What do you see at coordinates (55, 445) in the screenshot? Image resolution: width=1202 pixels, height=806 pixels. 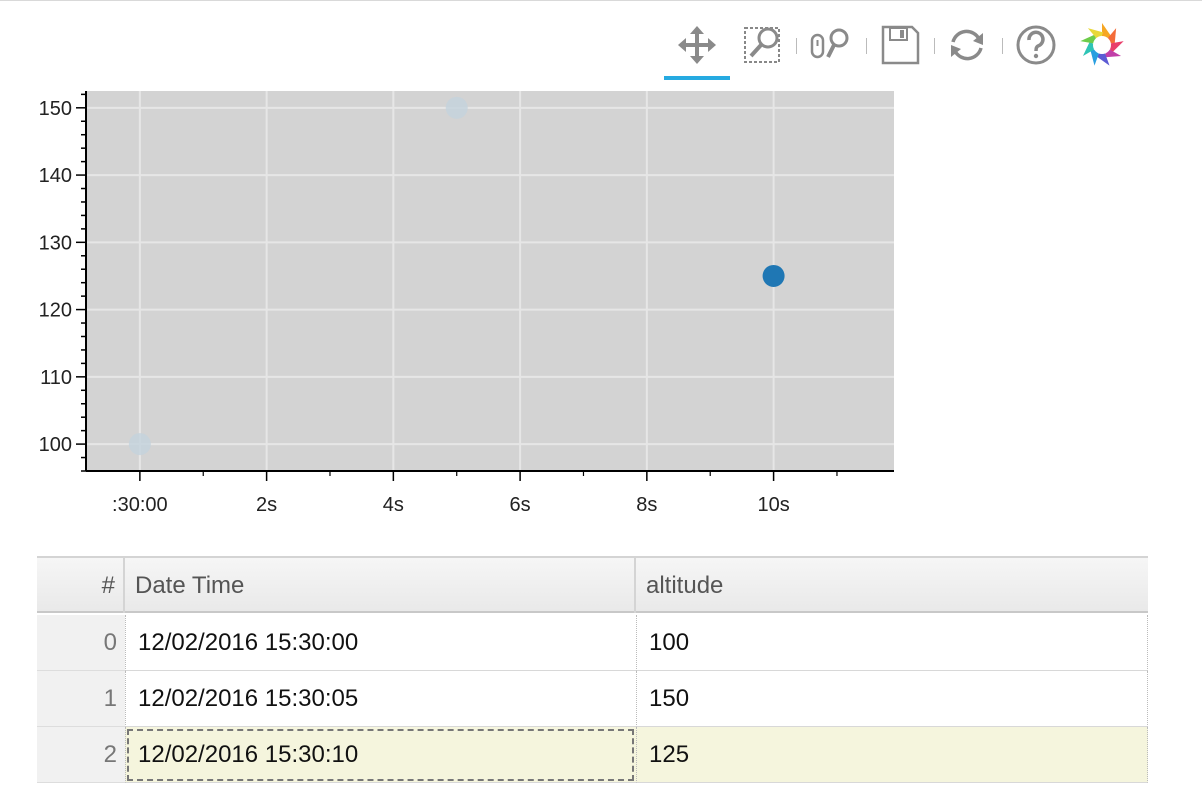 I see `y-tick-label: 100` at bounding box center [55, 445].